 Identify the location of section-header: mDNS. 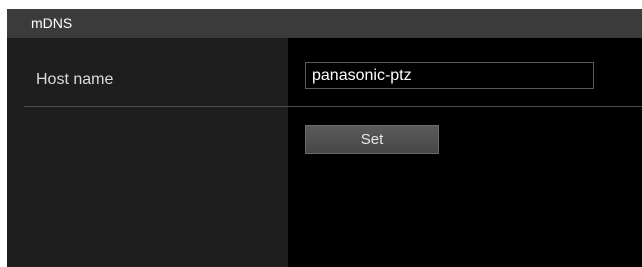
(324, 23).